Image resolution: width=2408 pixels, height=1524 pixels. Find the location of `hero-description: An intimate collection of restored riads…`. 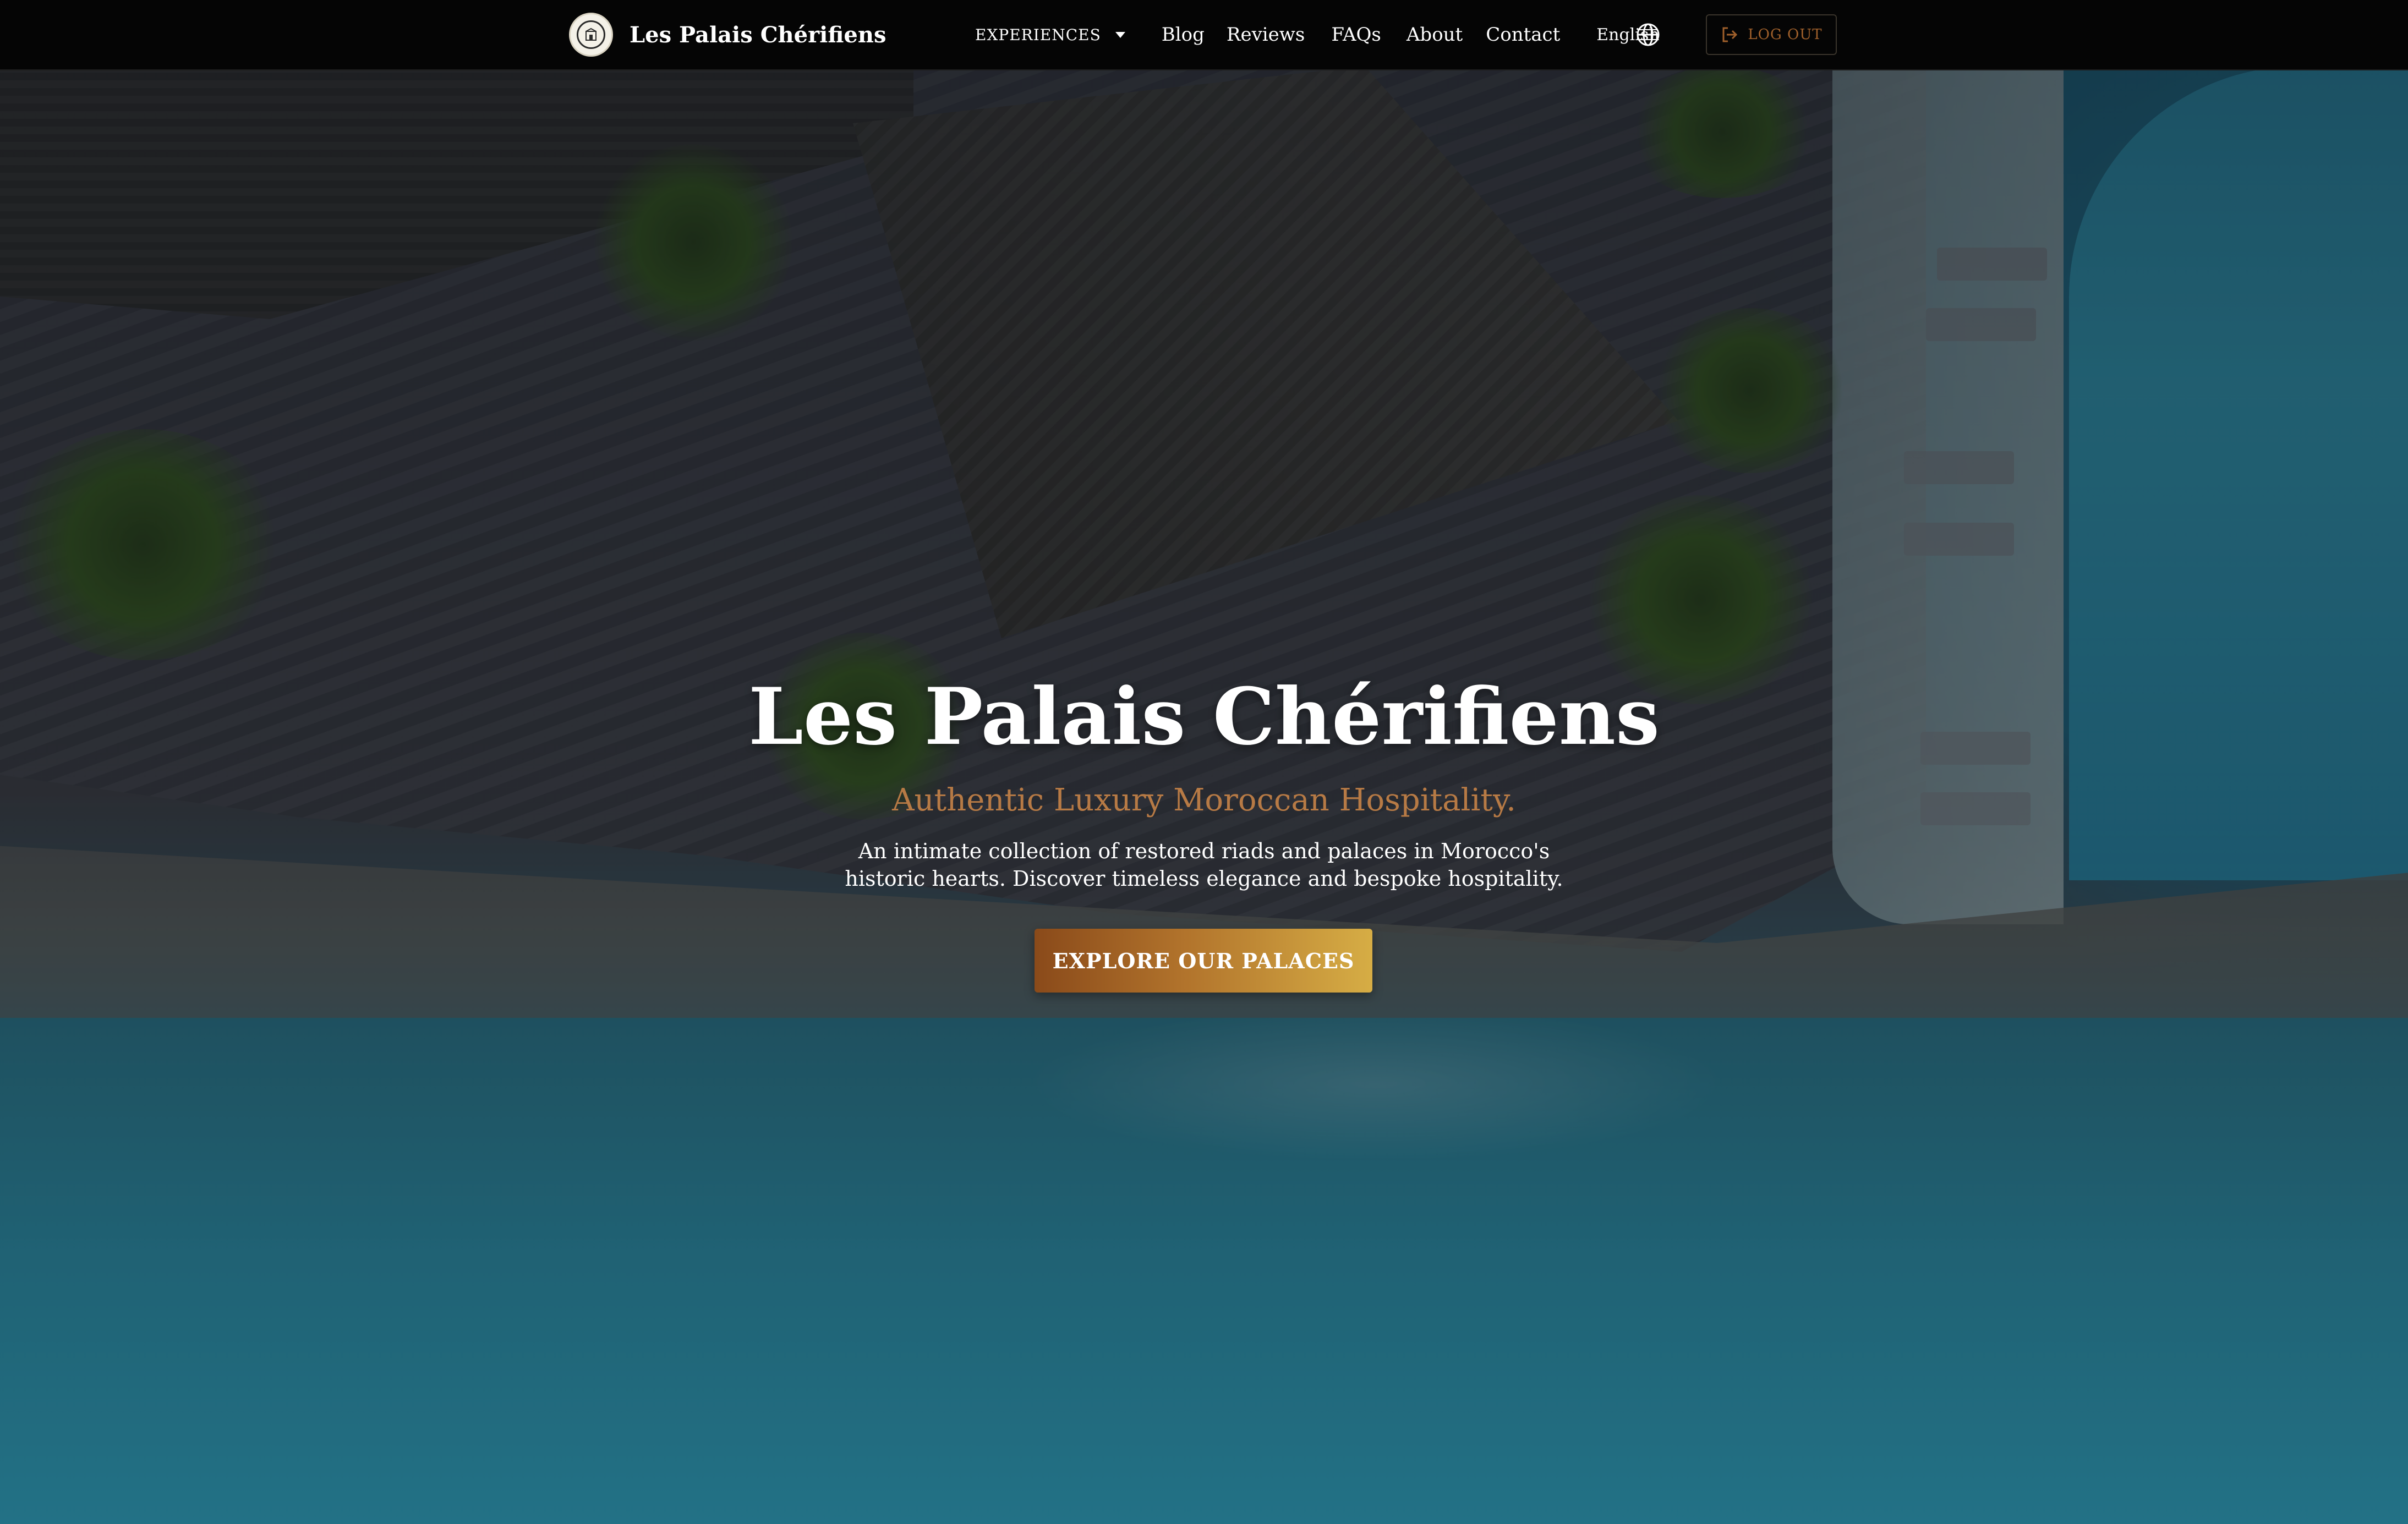

hero-description: An intimate collection of restored riads… is located at coordinates (1204, 865).